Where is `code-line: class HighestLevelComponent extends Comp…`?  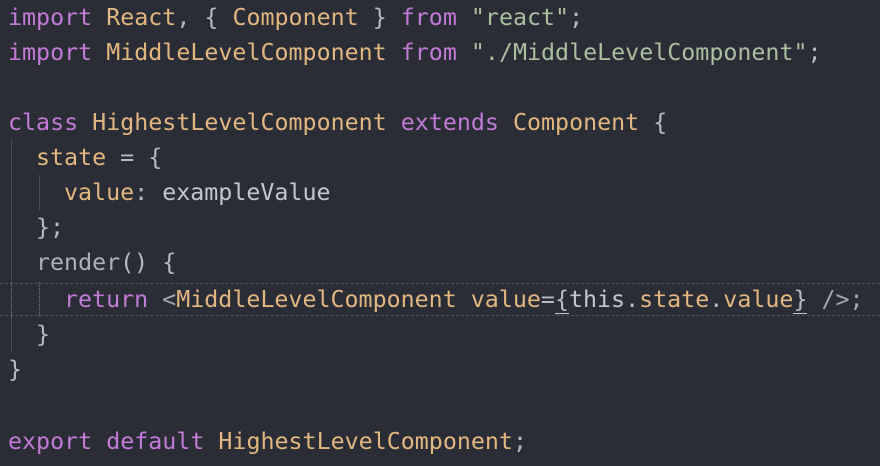 code-line: class HighestLevelComponent extends Comp… is located at coordinates (440, 122).